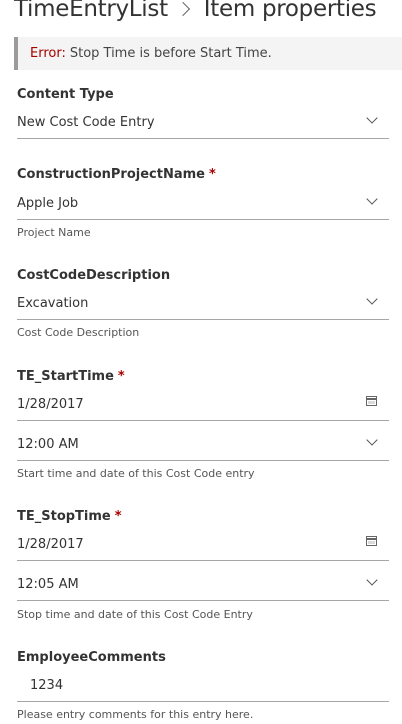 The image size is (402, 724). What do you see at coordinates (203, 447) in the screenshot?
I see `start-time-select: 12:00 AM` at bounding box center [203, 447].